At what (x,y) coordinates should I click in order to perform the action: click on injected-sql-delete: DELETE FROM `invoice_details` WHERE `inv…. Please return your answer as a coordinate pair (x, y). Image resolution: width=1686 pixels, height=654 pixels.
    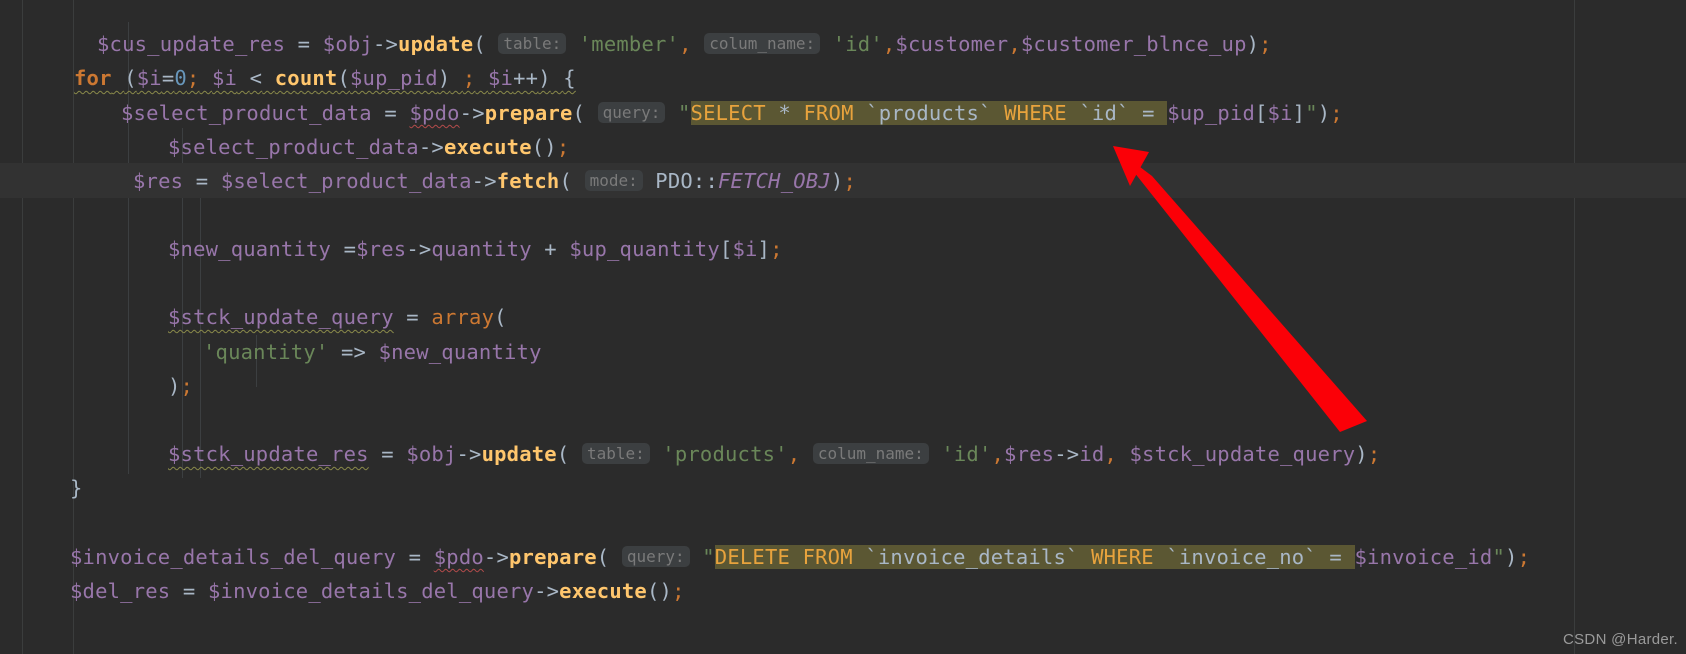
    Looking at the image, I should click on (1034, 557).